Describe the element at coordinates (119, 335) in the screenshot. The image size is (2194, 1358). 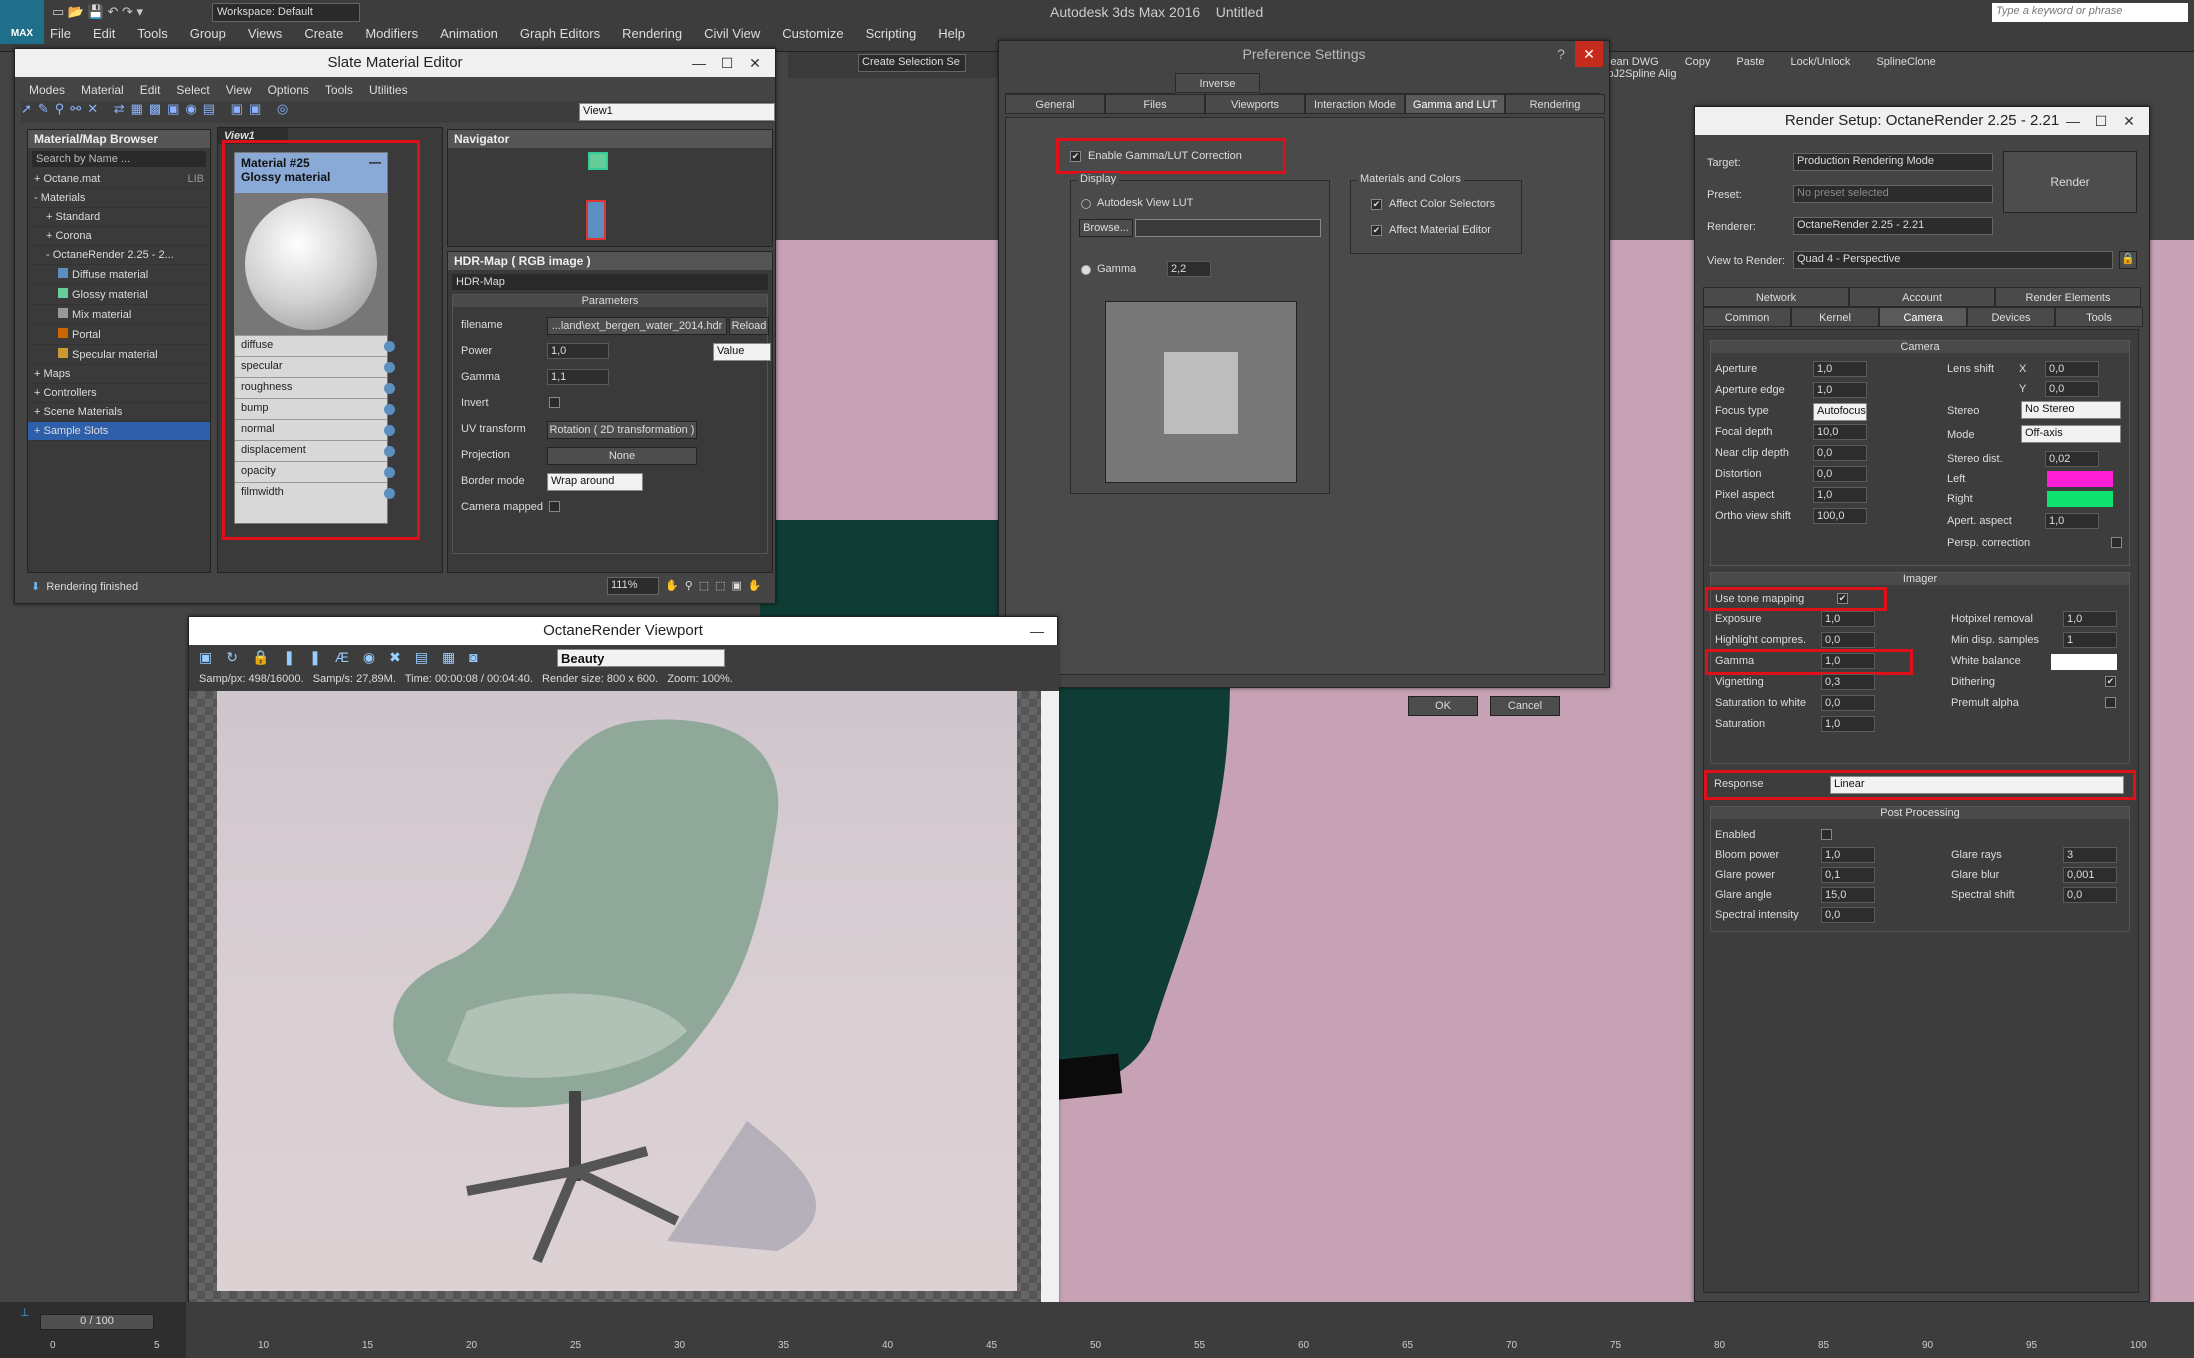
I see `tree-item: Portal` at that location.